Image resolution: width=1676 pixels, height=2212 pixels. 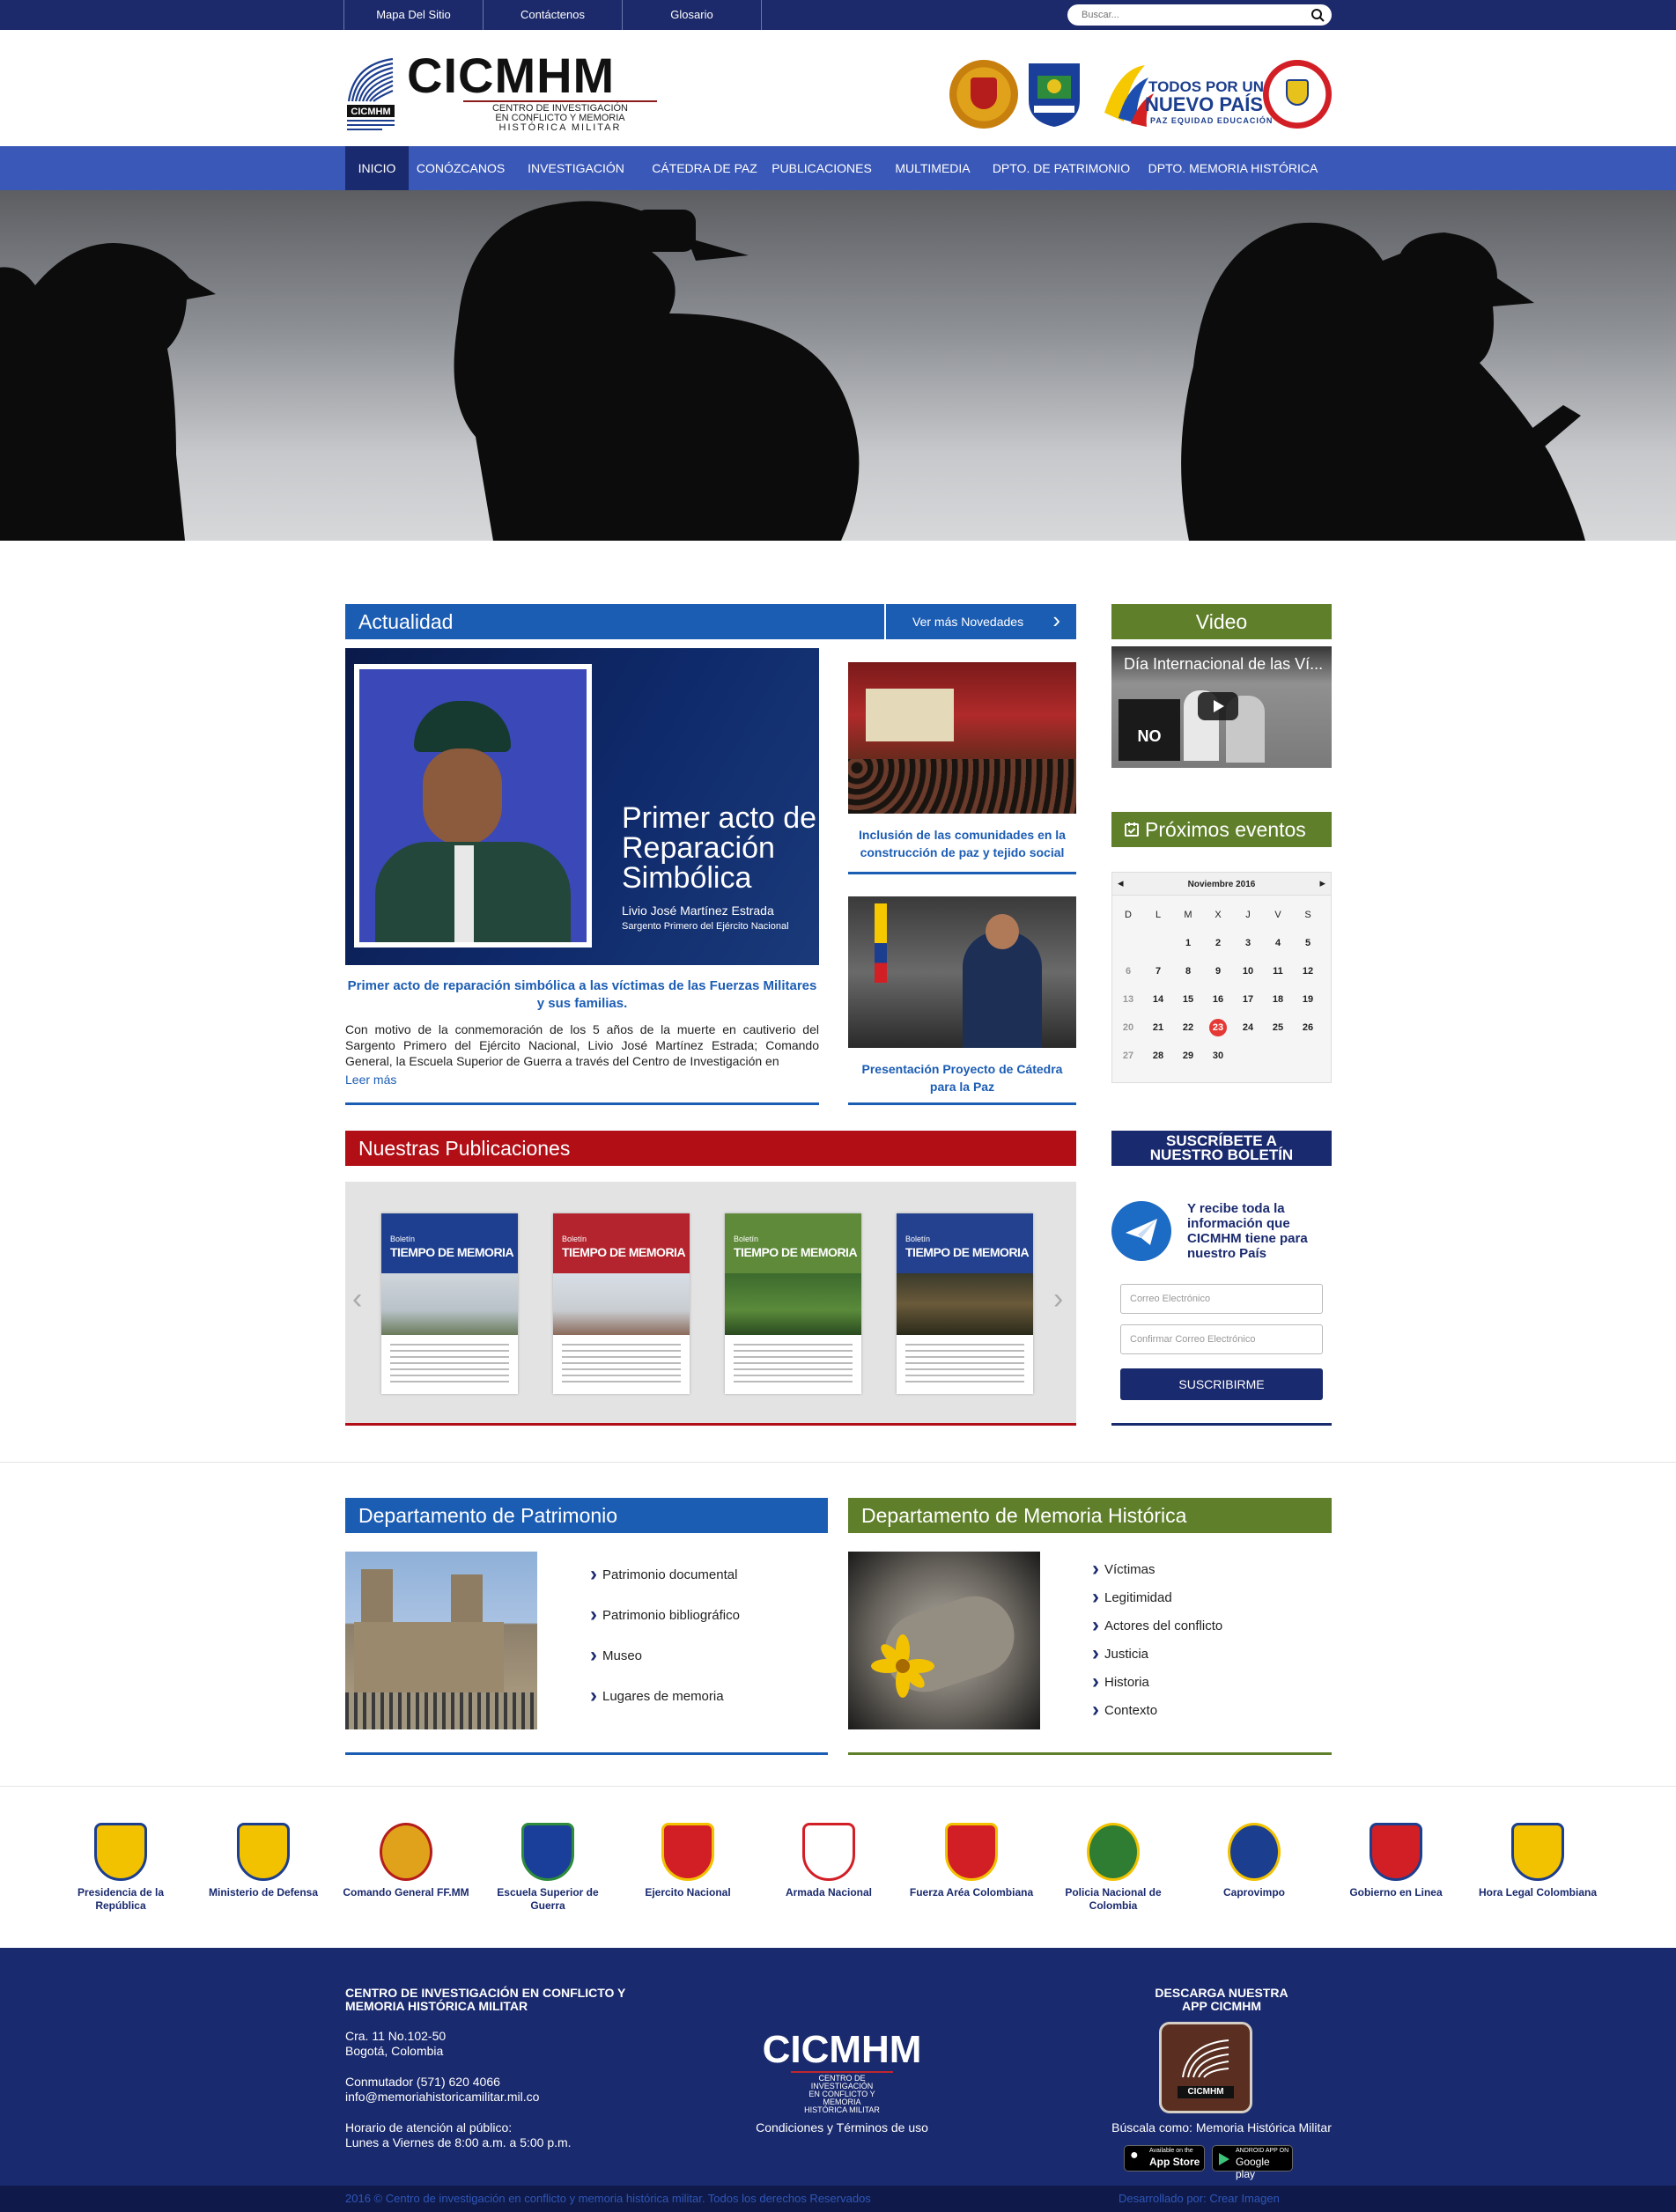 I want to click on calendar-day: 18, so click(x=1278, y=999).